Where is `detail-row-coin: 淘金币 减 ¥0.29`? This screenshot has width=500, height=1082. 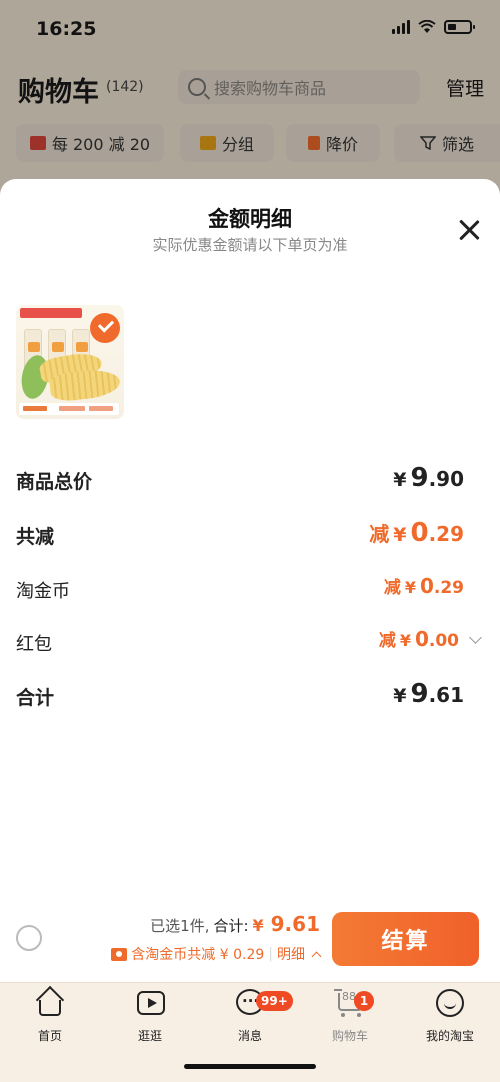
detail-row-coin: 淘金币 减 ¥0.29 is located at coordinates (242, 590).